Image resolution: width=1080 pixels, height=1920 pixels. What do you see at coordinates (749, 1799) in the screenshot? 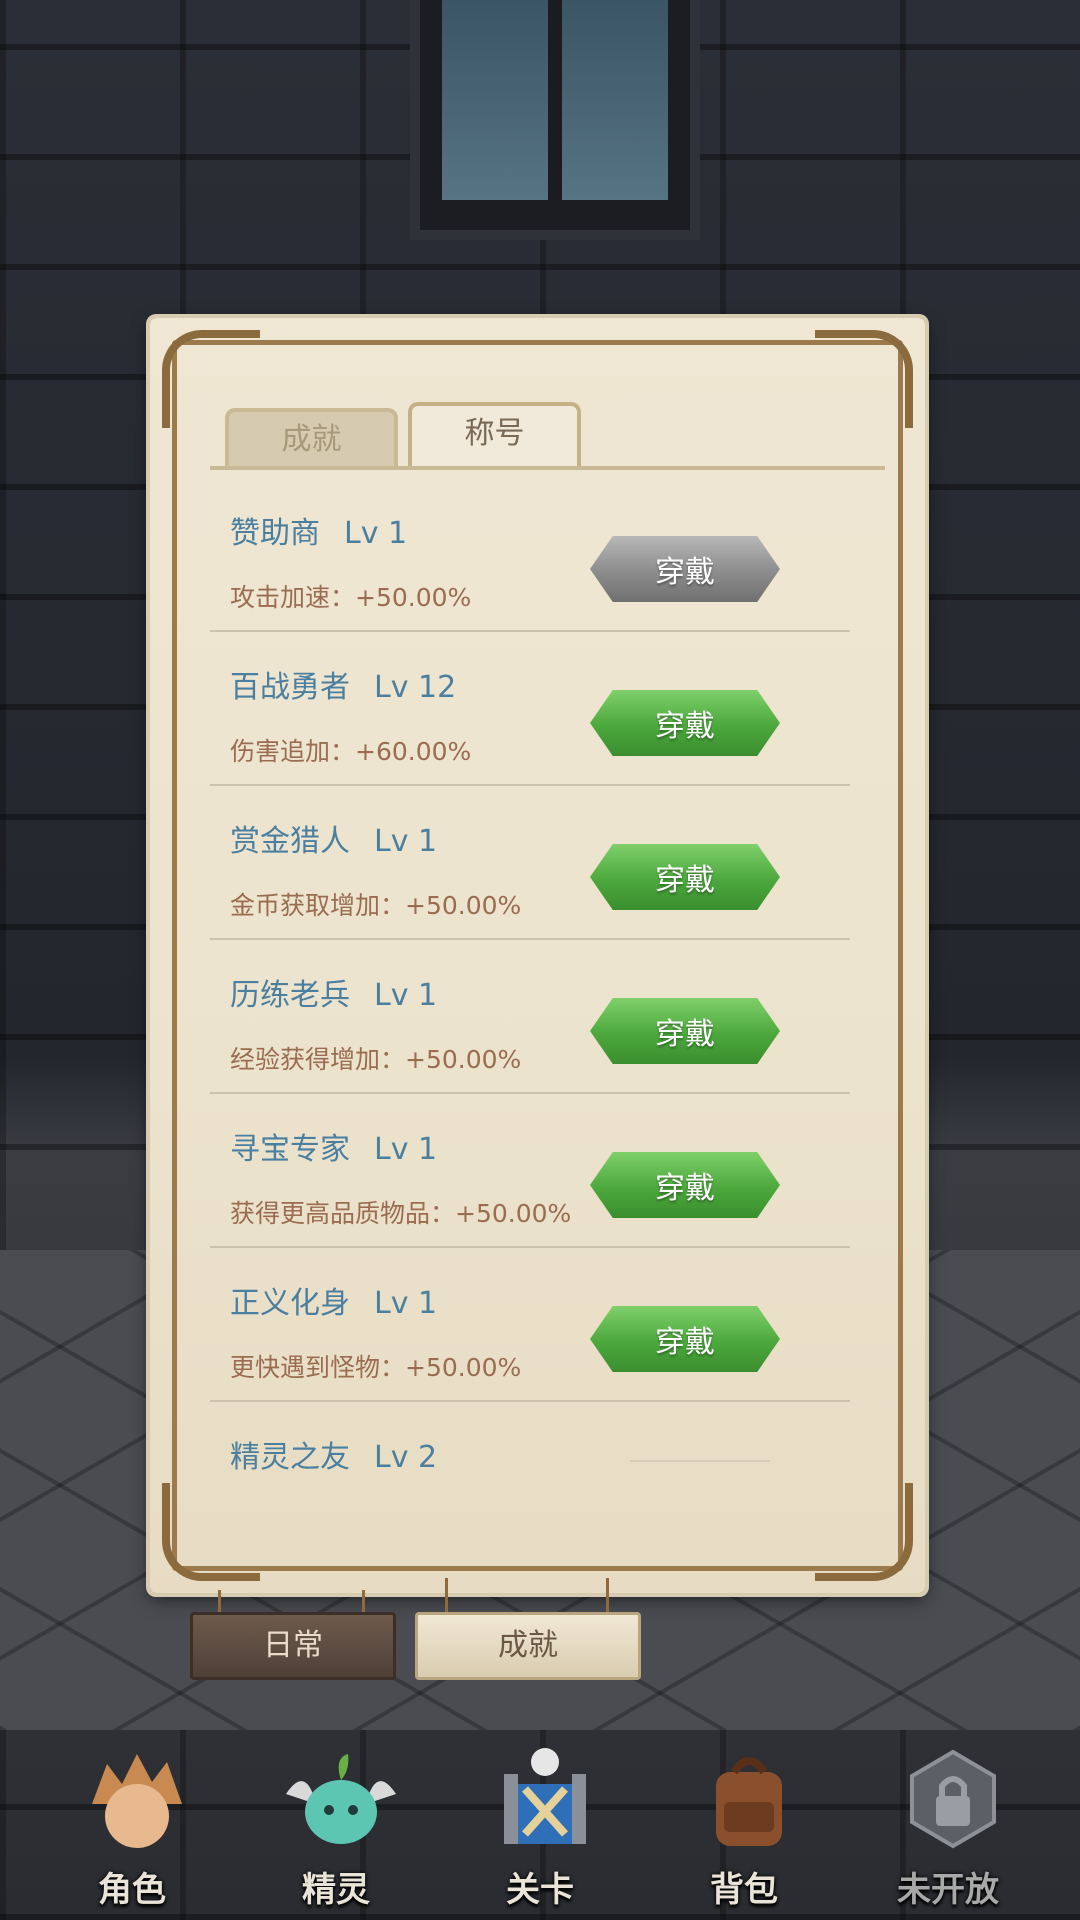
I see `backpack-icon` at bounding box center [749, 1799].